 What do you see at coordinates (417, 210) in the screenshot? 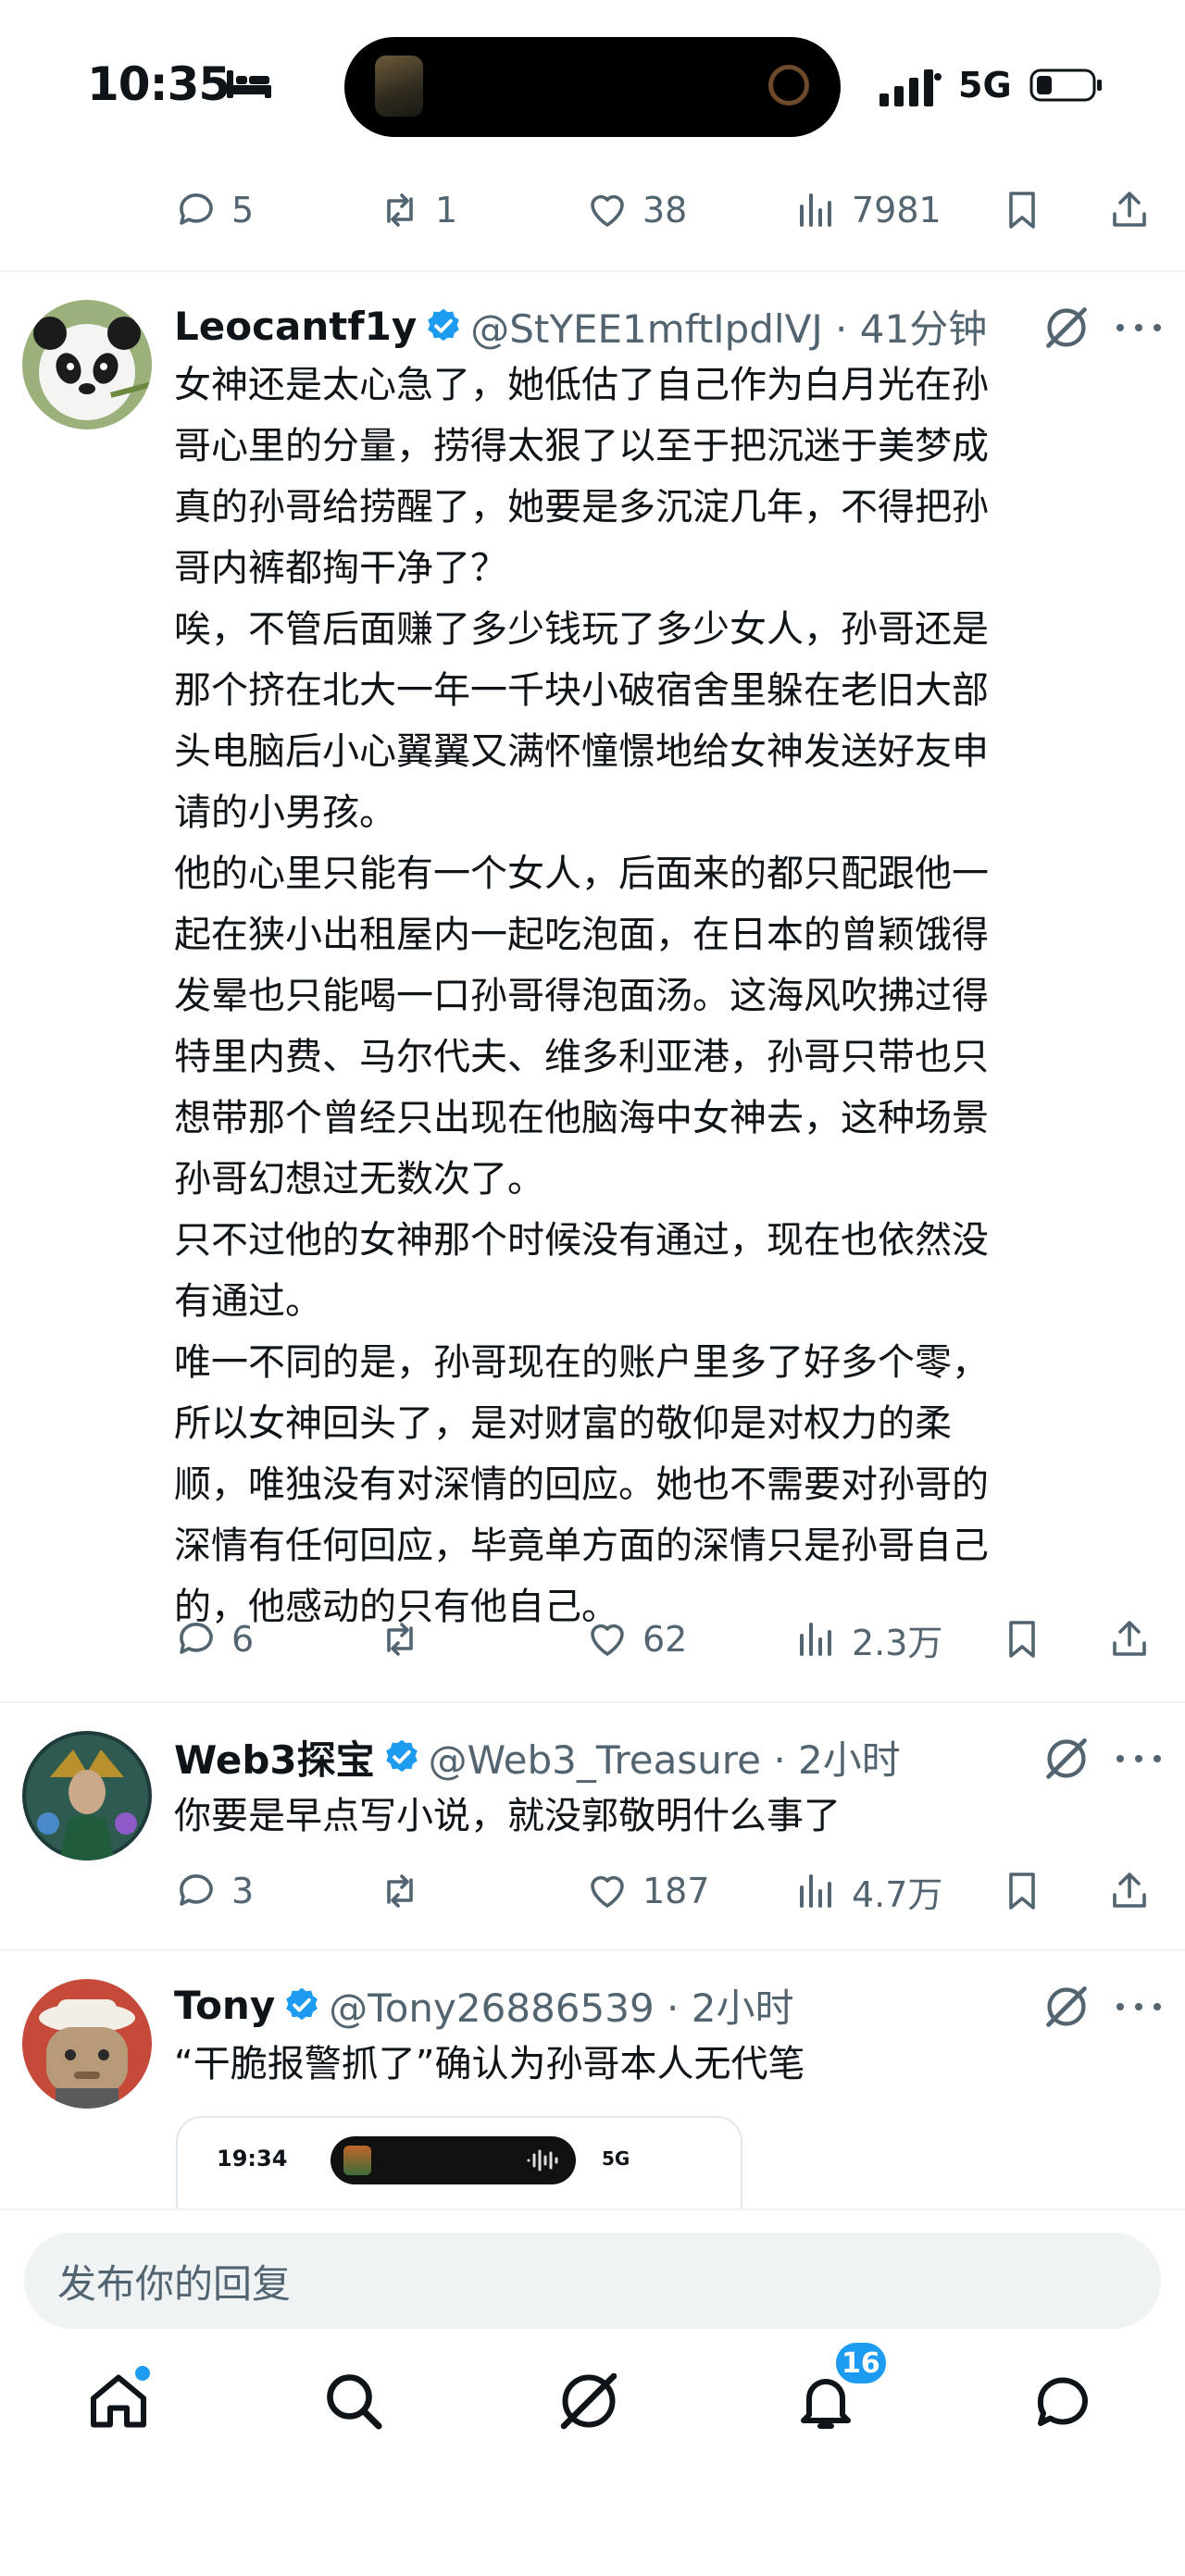
I see `repost-button: 1` at bounding box center [417, 210].